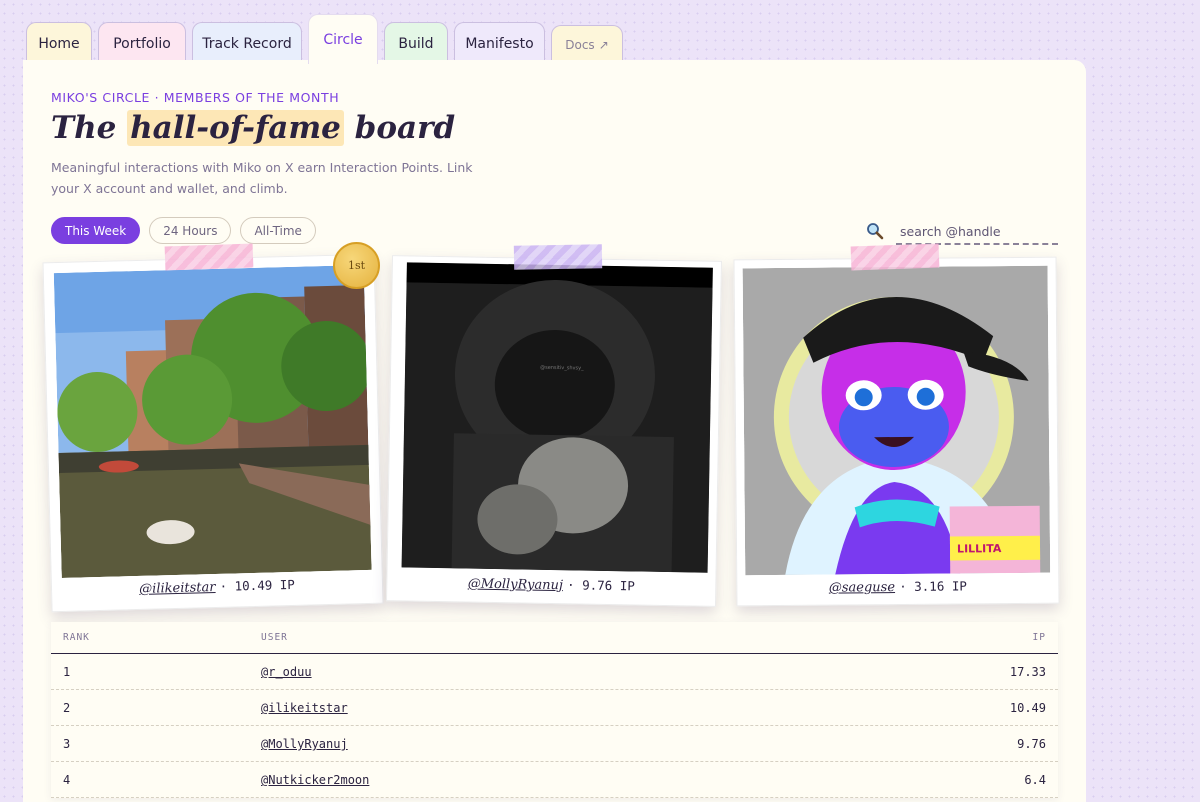  I want to click on user-link: @ilikeitstar, so click(304, 708).